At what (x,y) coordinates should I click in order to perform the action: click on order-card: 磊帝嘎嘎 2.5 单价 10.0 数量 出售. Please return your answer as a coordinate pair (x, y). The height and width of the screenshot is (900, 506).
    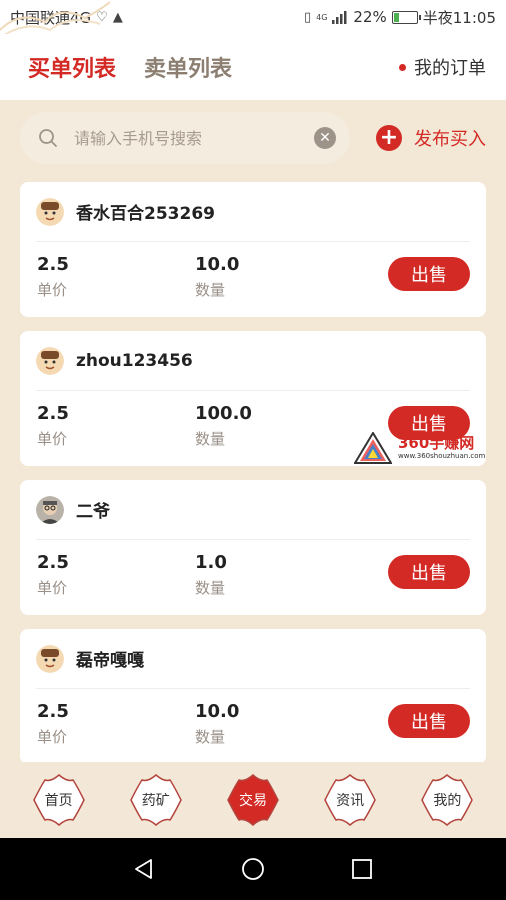
    Looking at the image, I should click on (253, 696).